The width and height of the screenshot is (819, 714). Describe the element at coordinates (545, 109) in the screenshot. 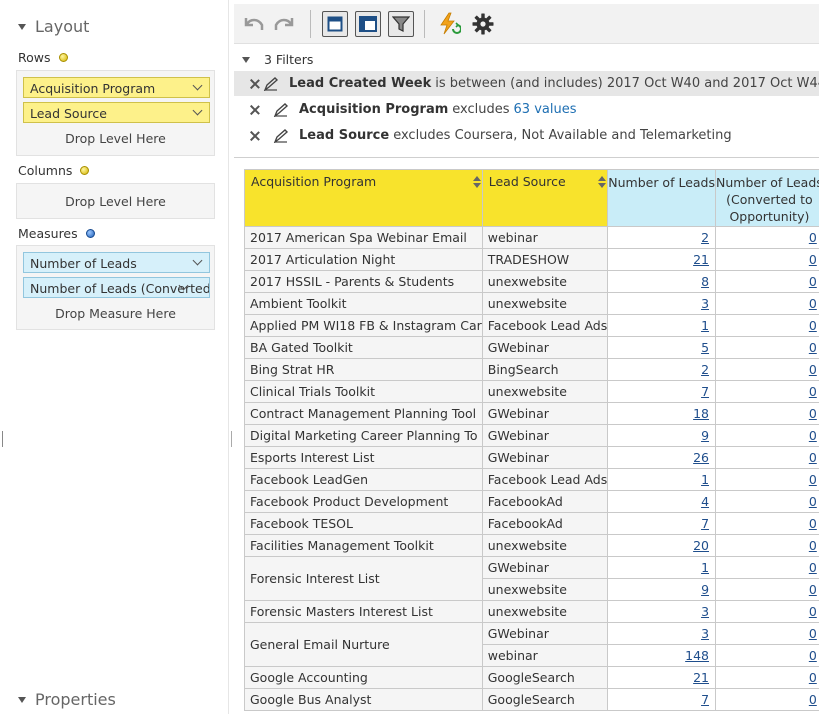

I see `filter-values-link: 63 values` at that location.